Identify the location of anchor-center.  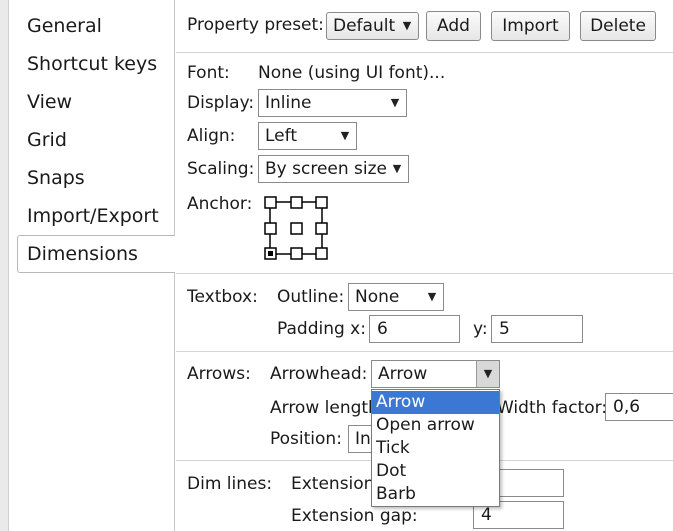
(296, 228).